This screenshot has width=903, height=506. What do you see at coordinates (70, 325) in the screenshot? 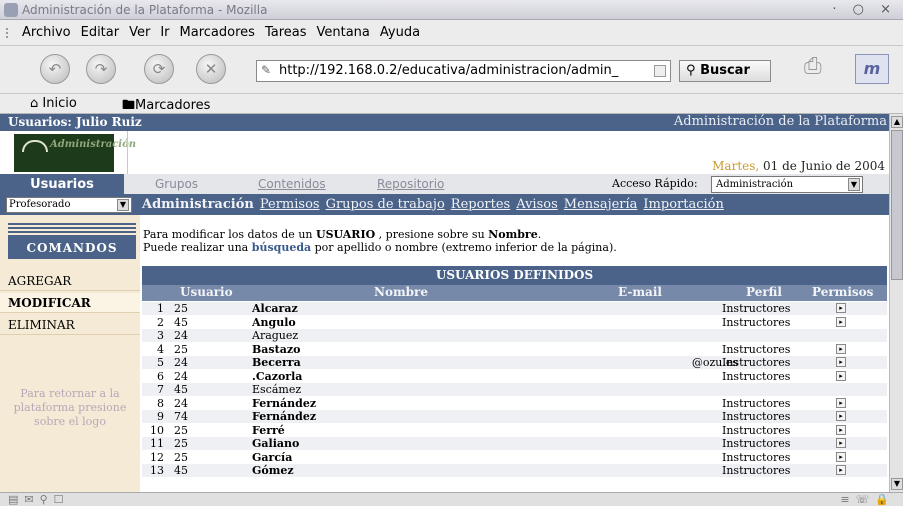
I see `command-eliminar: ELIMINAR` at bounding box center [70, 325].